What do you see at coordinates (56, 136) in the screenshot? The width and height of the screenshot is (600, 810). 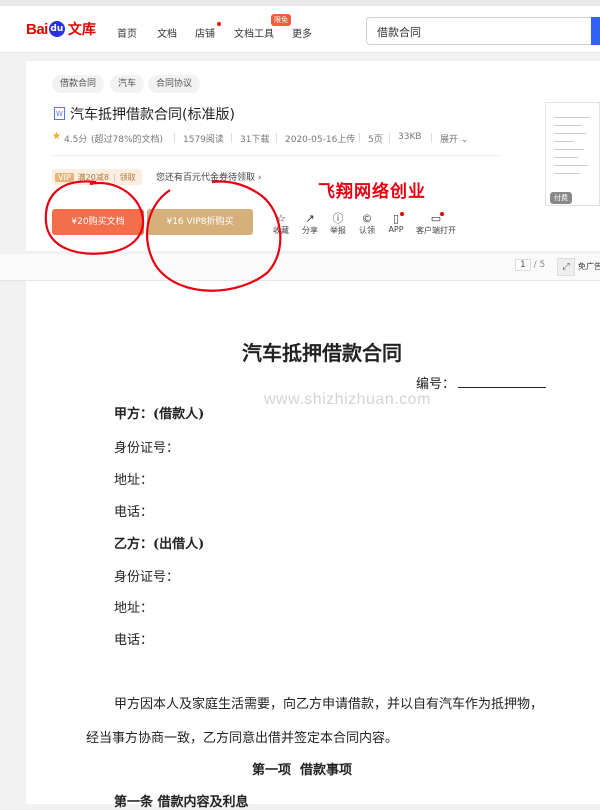 I see `rating-star-icon: ★` at bounding box center [56, 136].